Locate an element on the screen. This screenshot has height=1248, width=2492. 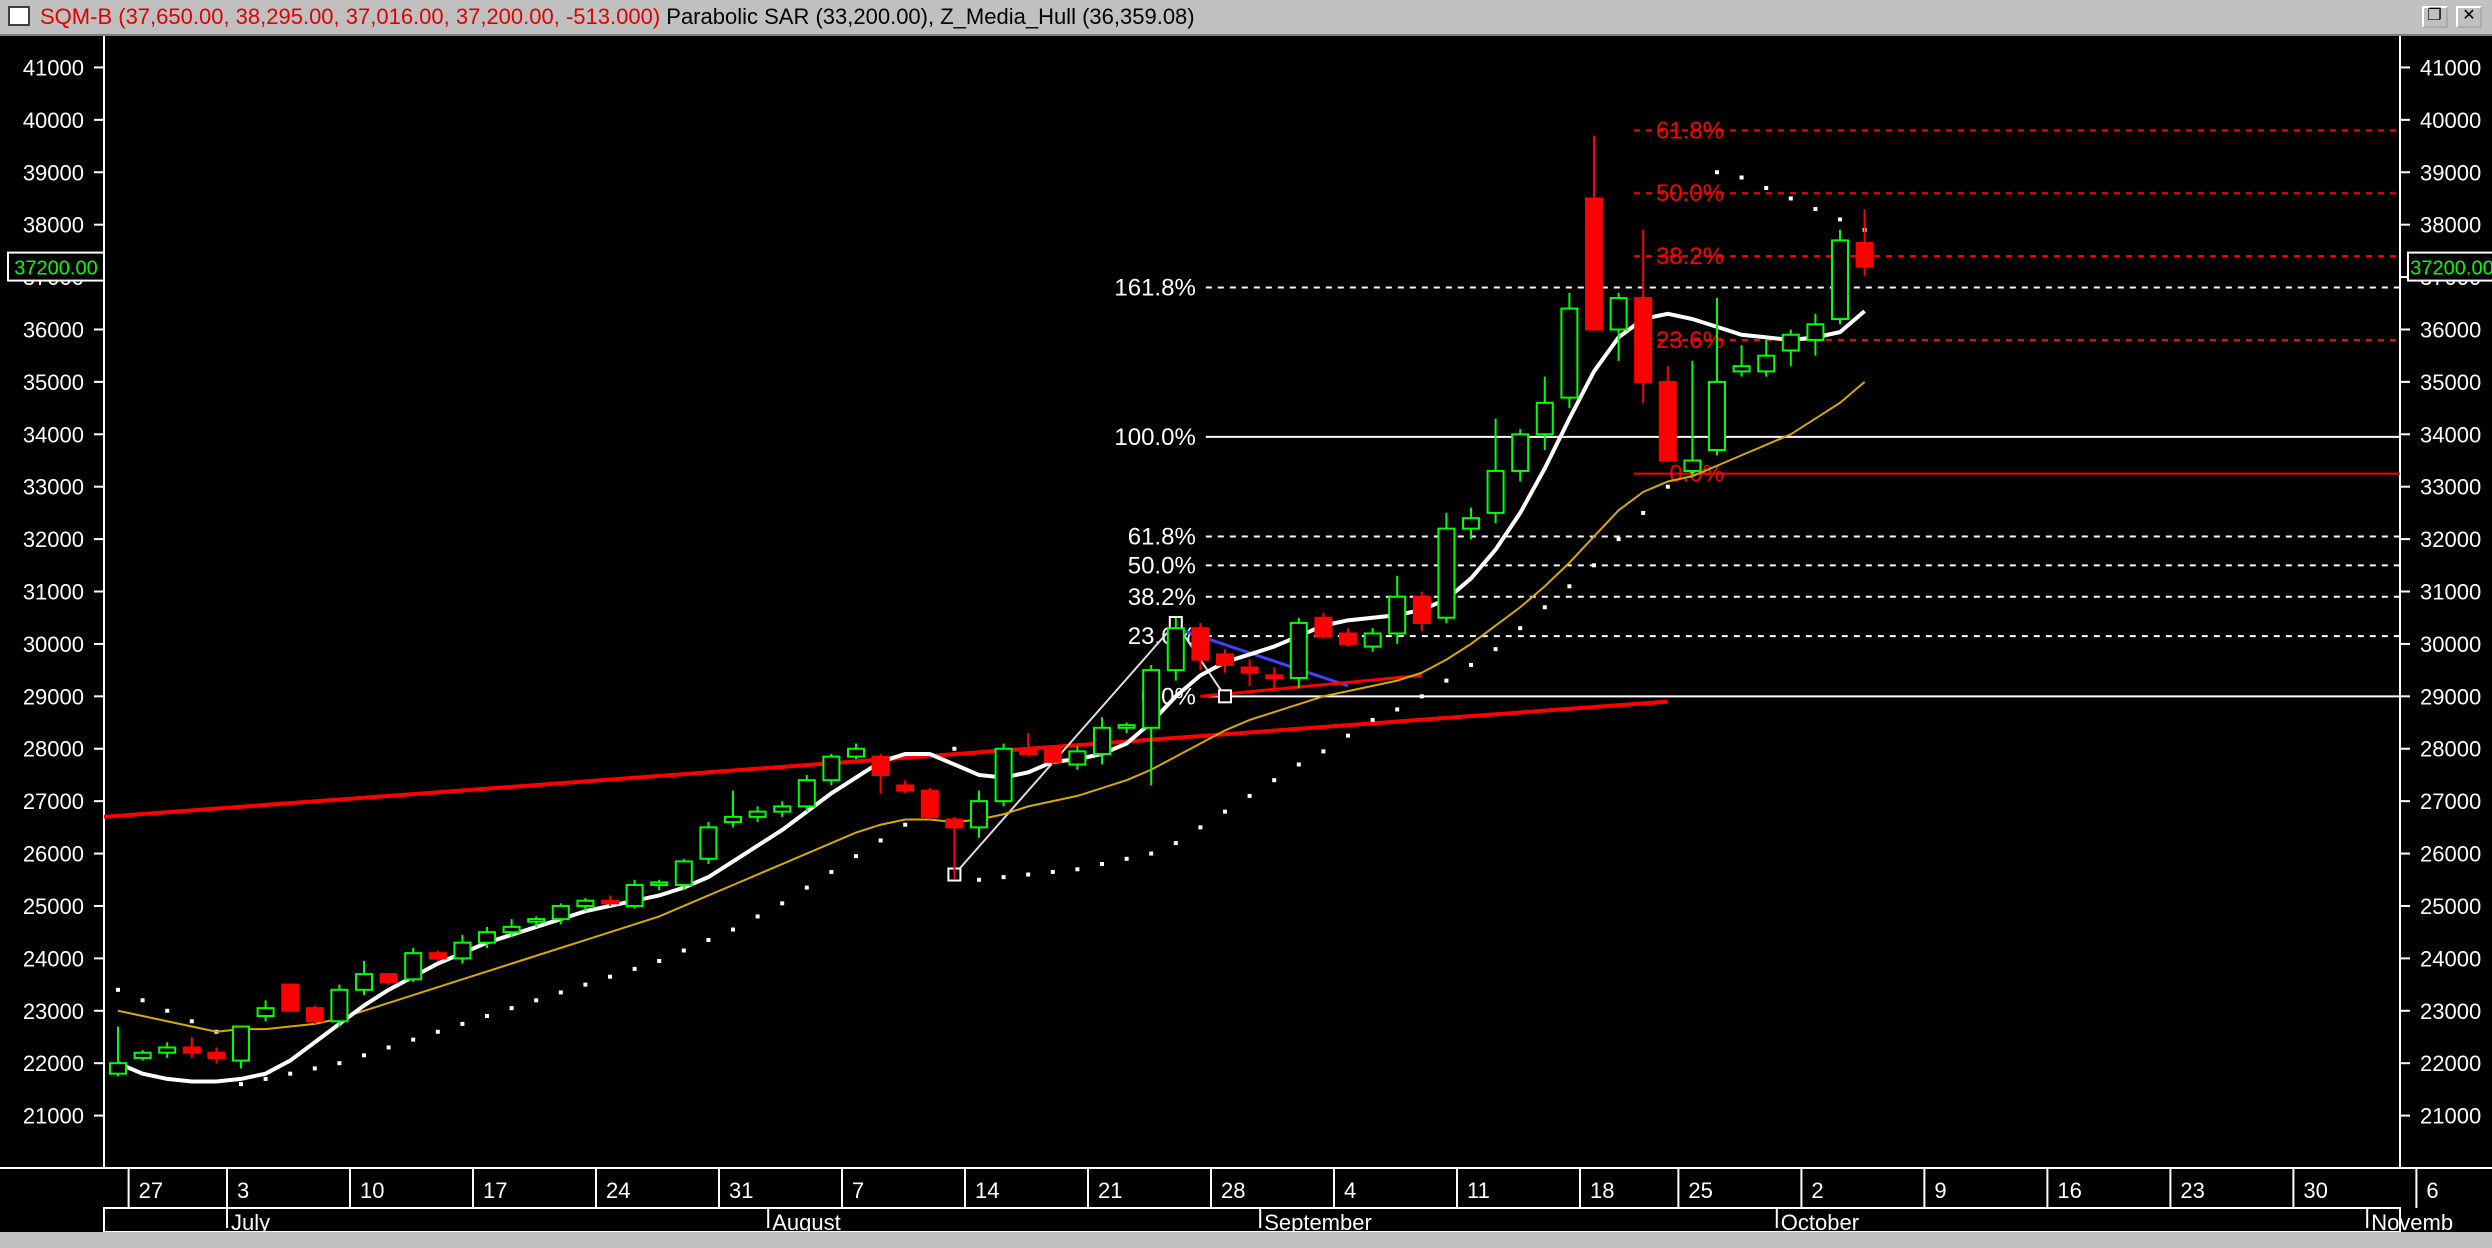
y-tick-label-right: 23000 is located at coordinates (2450, 1011).